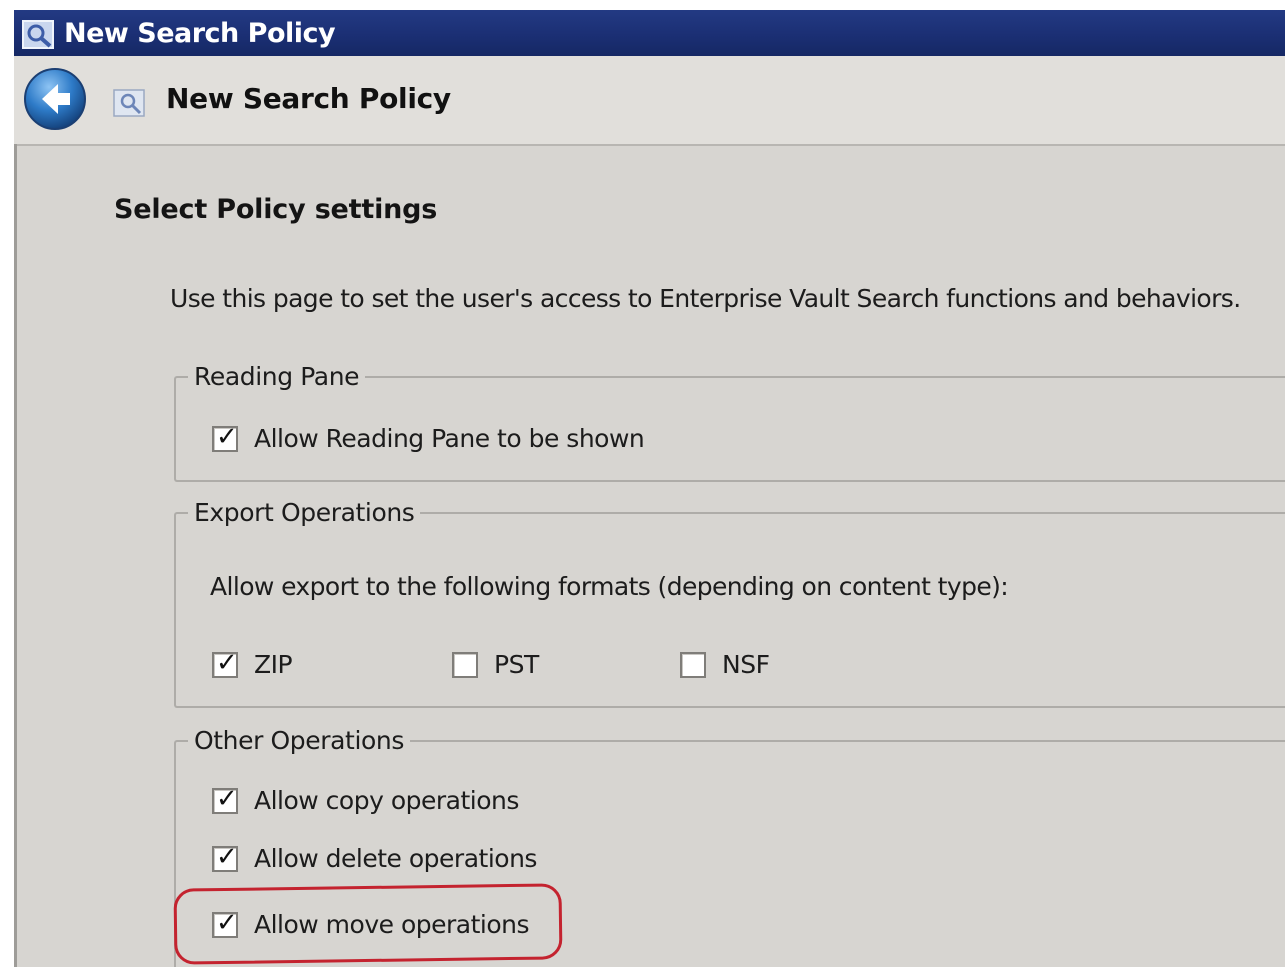 The image size is (1285, 967). I want to click on export-nsf-checkbox-row: NSF, so click(725, 664).